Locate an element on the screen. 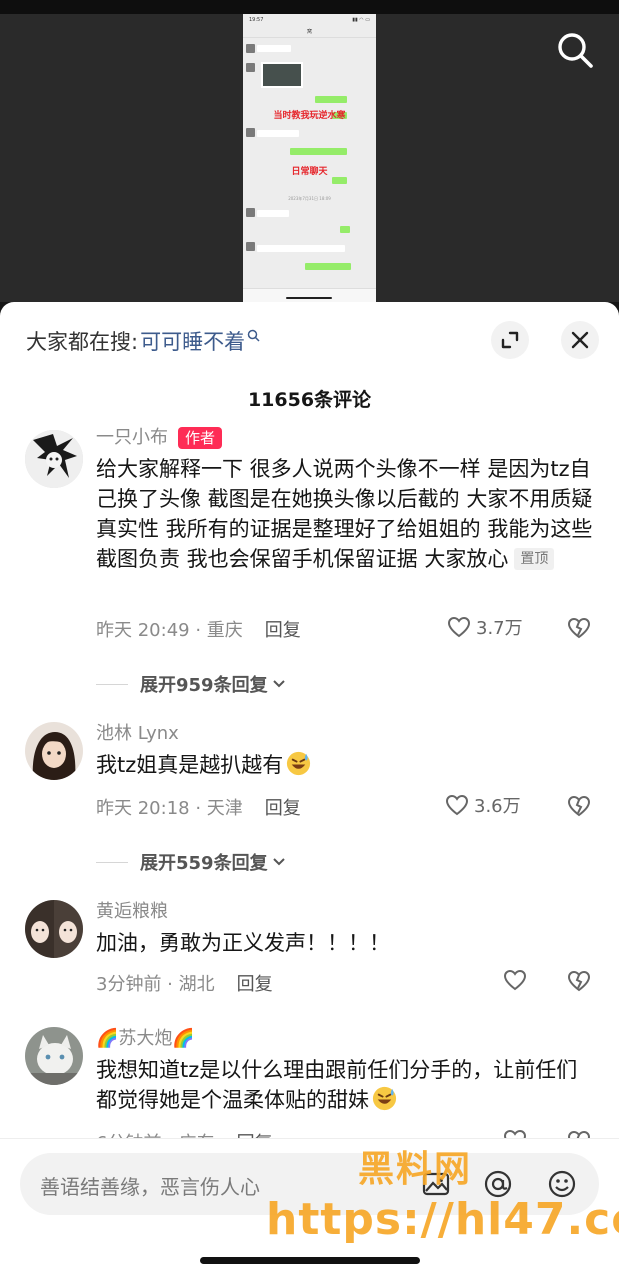  comment-text: 我想知道tz是以什么理由跟前任们分手的，让前任们都觉得她是个温柔体贴的甜妹 is located at coordinates (346, 1085).